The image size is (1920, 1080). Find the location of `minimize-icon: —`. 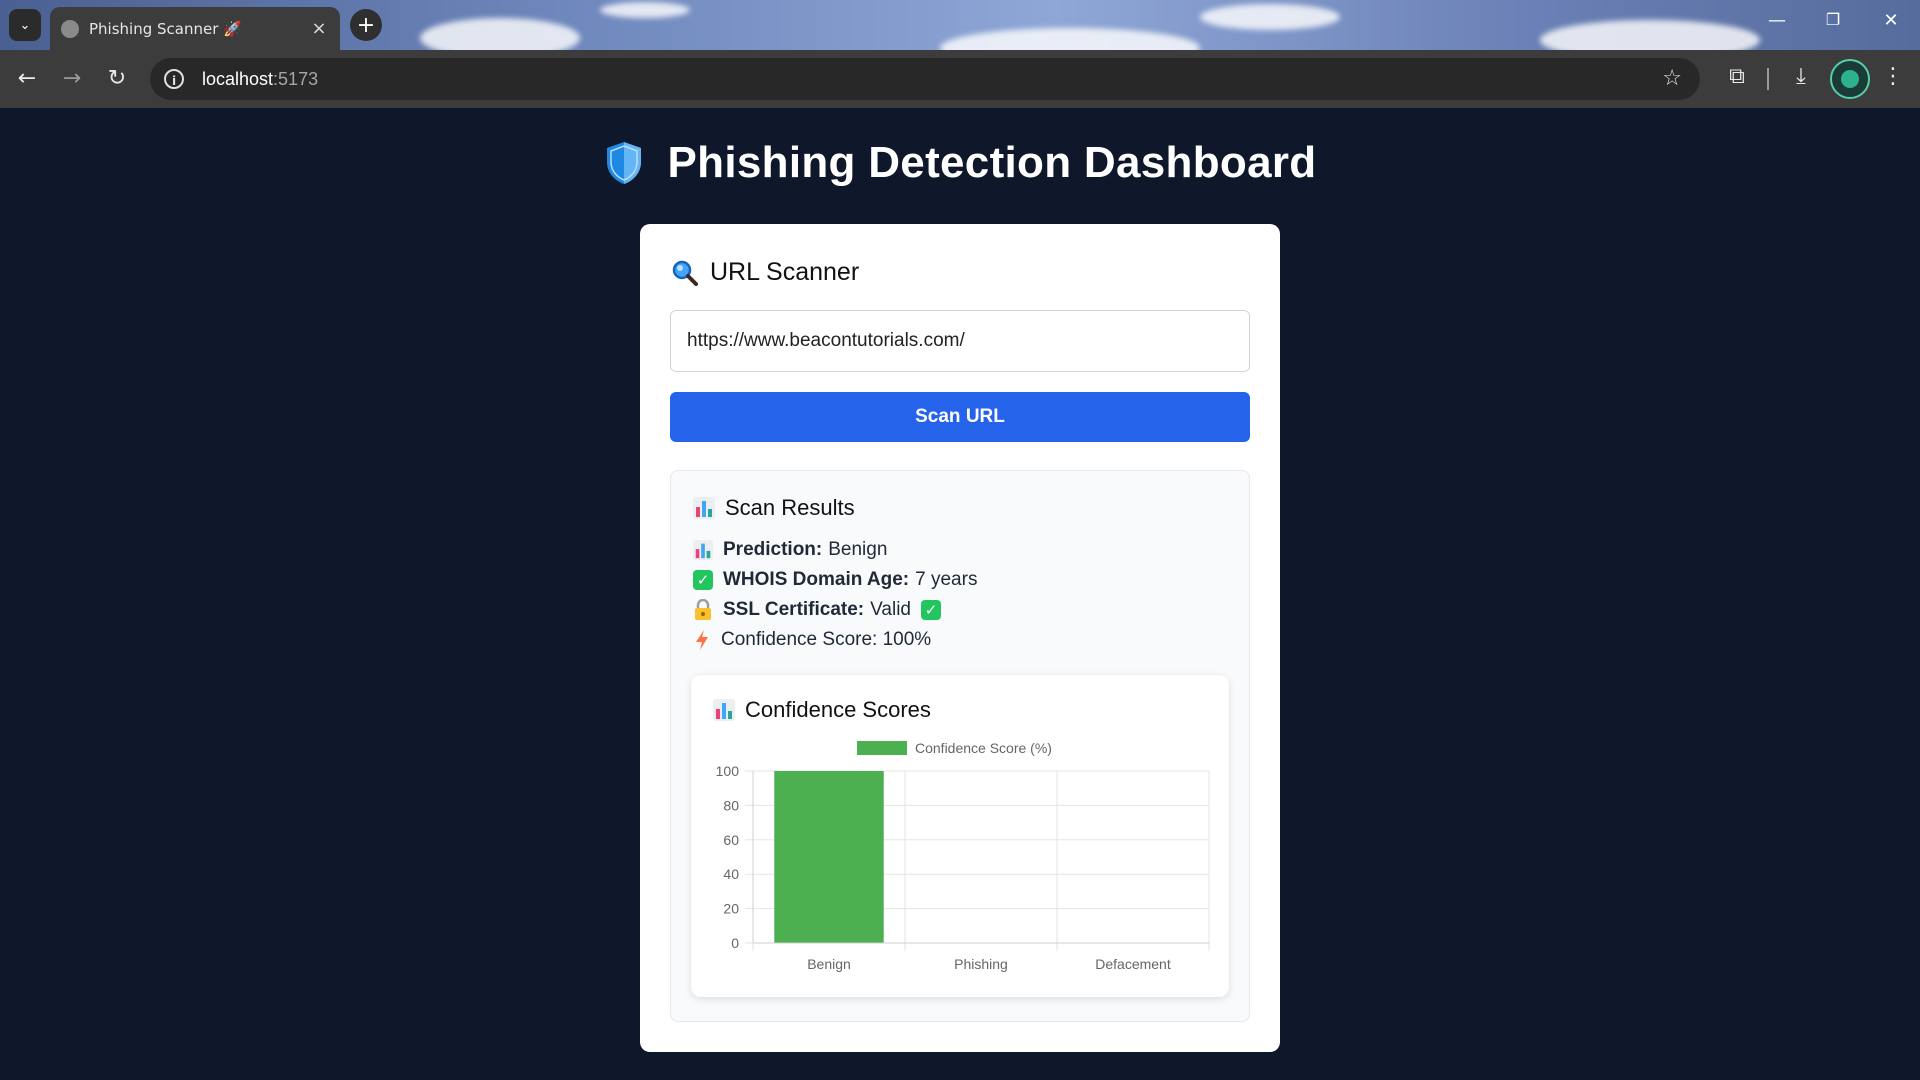

minimize-icon: — is located at coordinates (1777, 20).